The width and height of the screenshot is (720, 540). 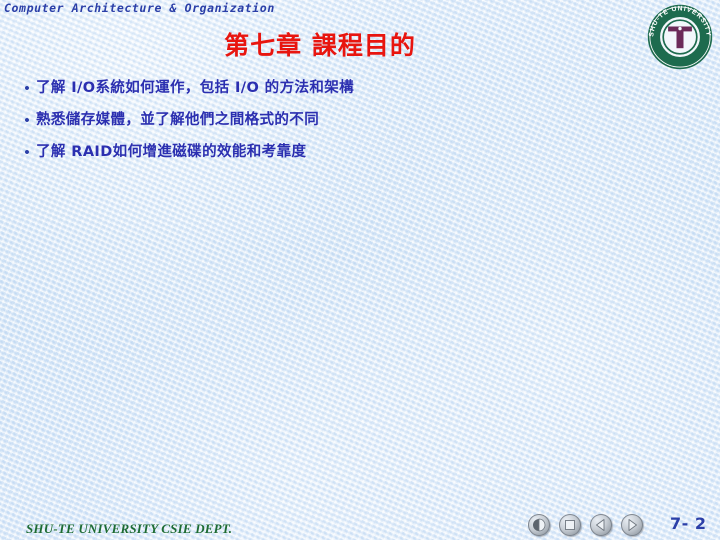 I want to click on previous-slide-button, so click(x=539, y=525).